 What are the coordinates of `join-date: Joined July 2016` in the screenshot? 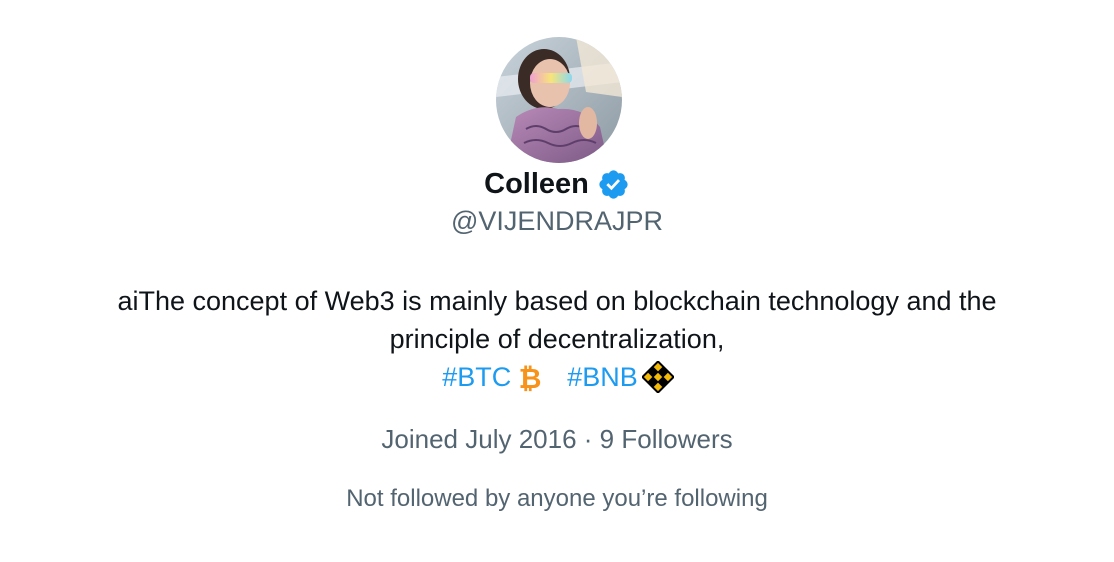 It's located at (479, 439).